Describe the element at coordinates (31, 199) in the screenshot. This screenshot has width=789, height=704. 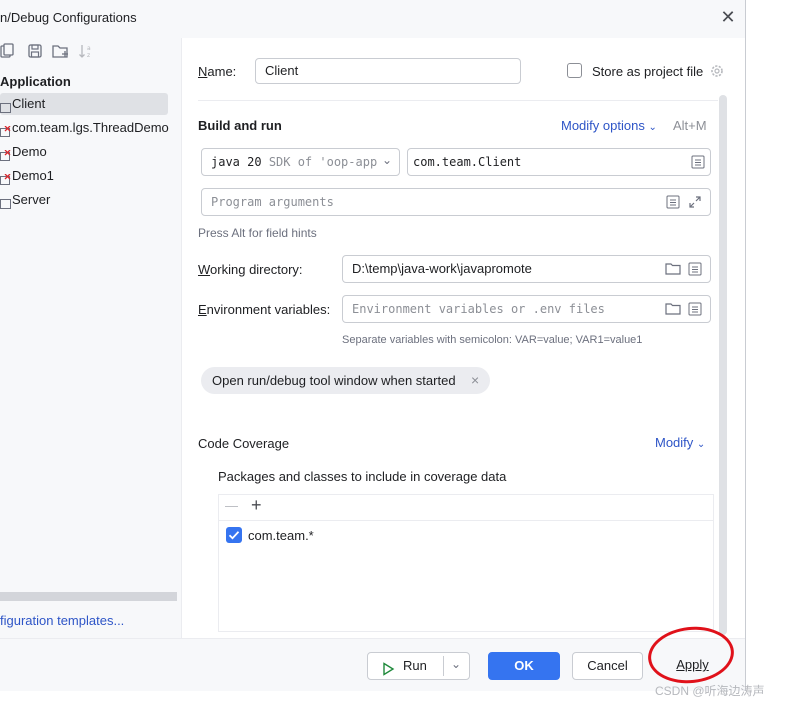
I see `tree-item-label: Server` at that location.